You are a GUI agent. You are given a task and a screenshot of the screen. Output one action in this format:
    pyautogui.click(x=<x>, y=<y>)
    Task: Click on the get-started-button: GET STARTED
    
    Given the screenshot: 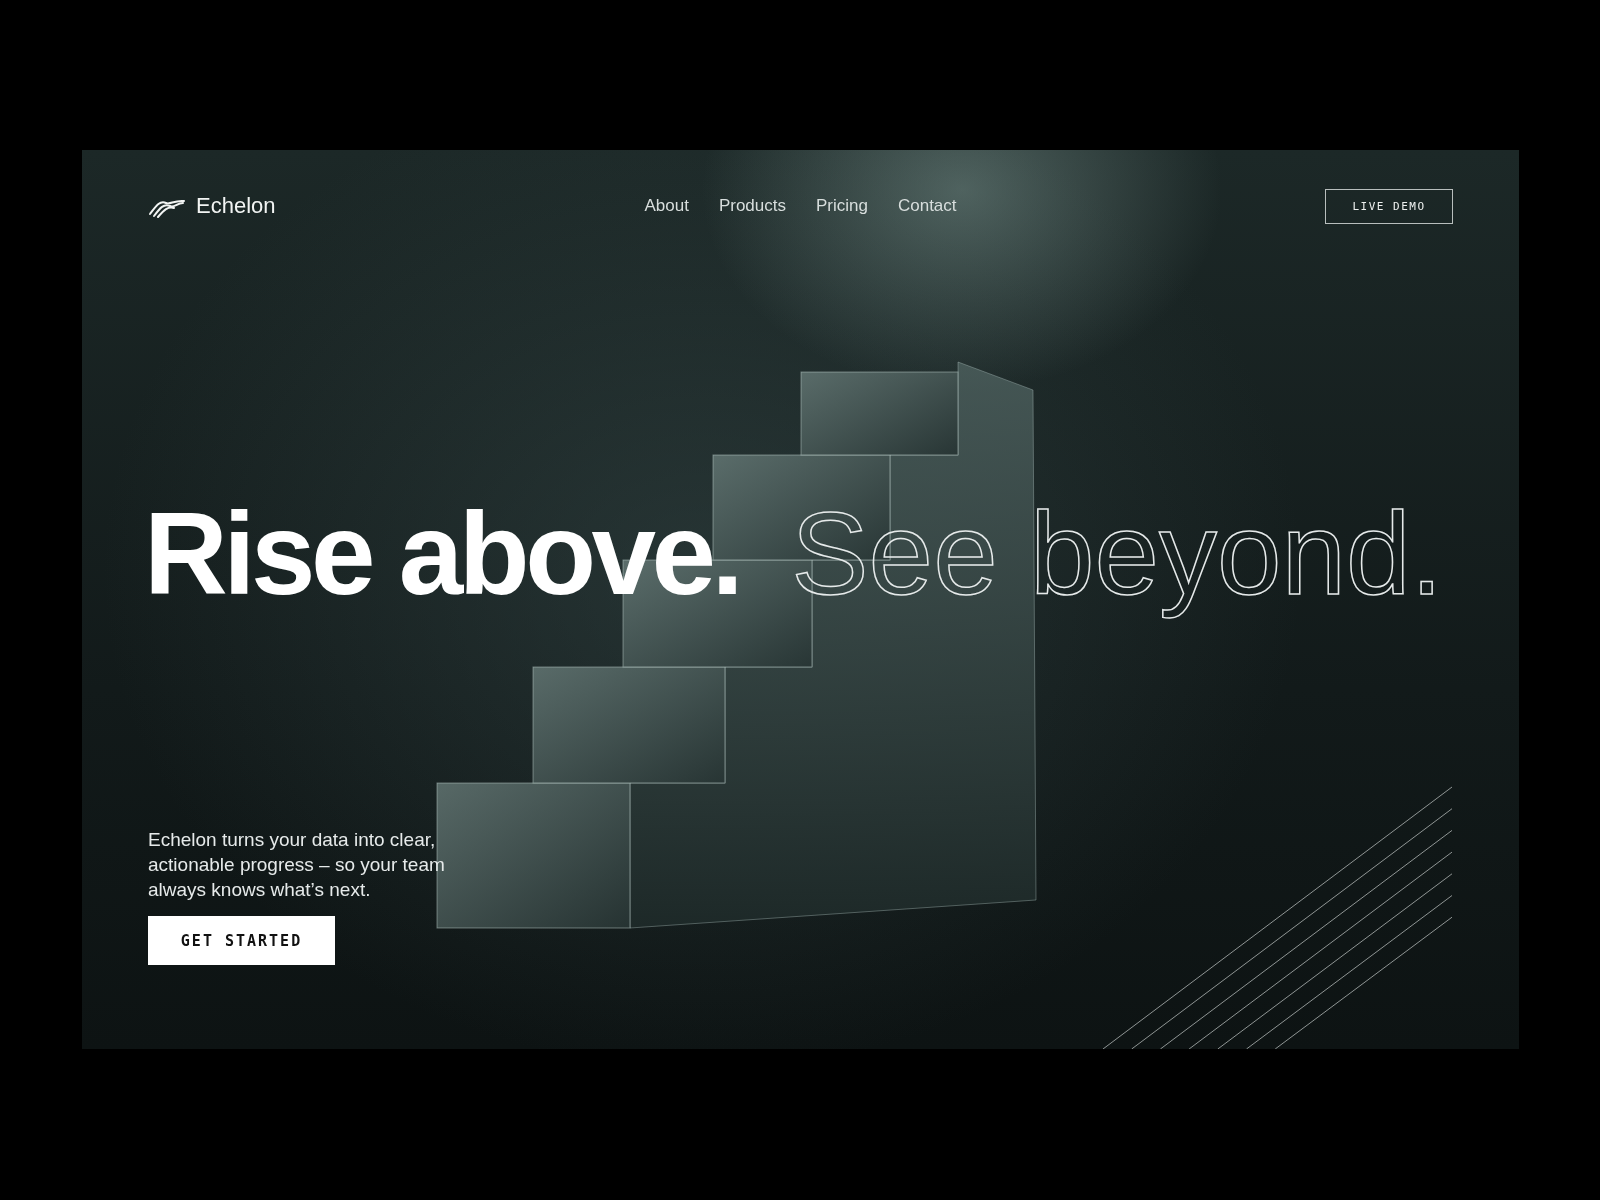 What is the action you would take?
    pyautogui.click(x=241, y=940)
    